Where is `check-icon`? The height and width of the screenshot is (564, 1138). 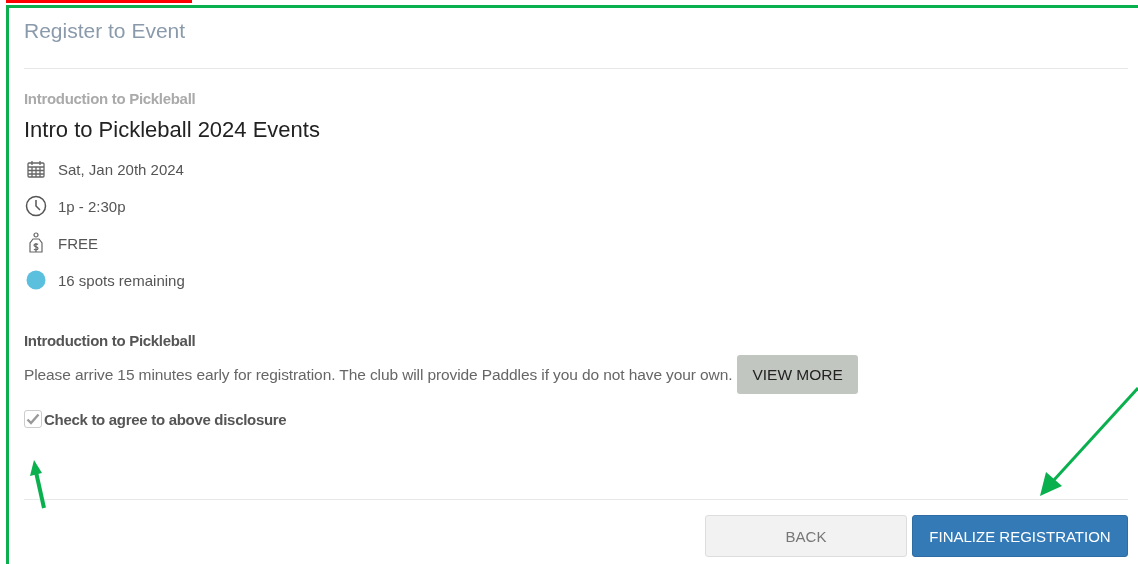 check-icon is located at coordinates (33, 419).